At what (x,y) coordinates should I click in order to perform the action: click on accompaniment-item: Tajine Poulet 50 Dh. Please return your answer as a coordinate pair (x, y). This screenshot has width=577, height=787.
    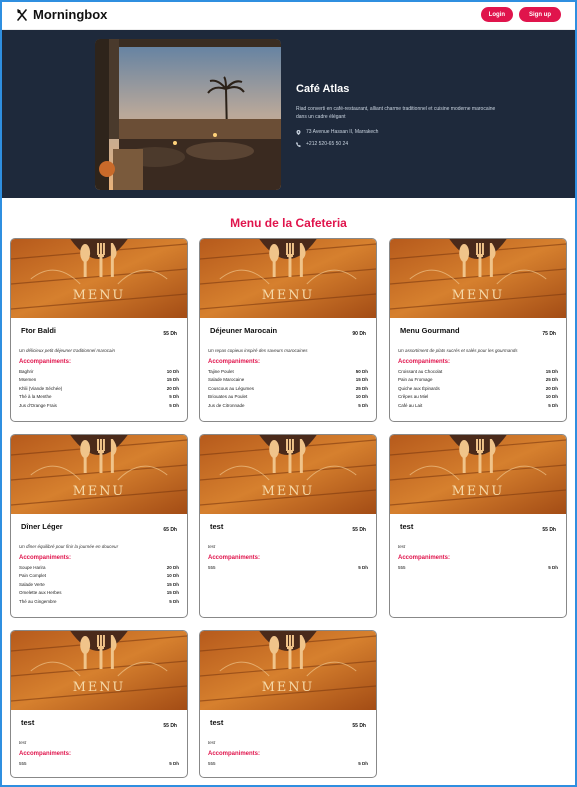
    Looking at the image, I should click on (288, 371).